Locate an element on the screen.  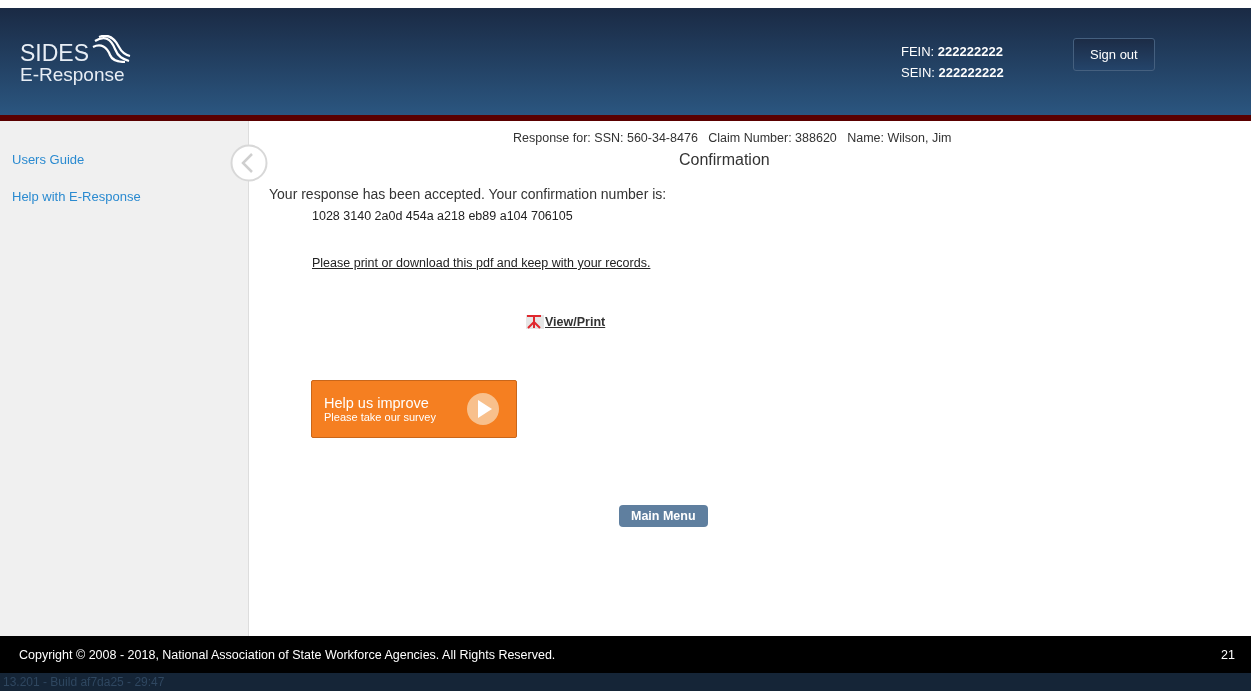
sidebar-link: Users Guide is located at coordinates (48, 159).